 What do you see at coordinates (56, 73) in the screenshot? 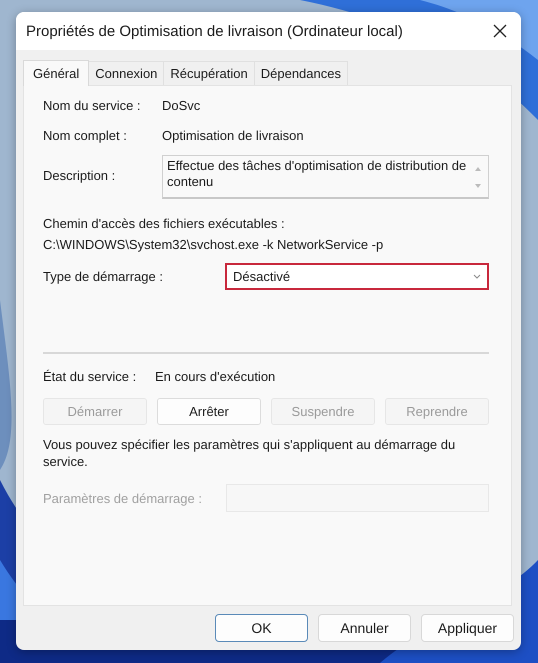
I see `tab: Général` at bounding box center [56, 73].